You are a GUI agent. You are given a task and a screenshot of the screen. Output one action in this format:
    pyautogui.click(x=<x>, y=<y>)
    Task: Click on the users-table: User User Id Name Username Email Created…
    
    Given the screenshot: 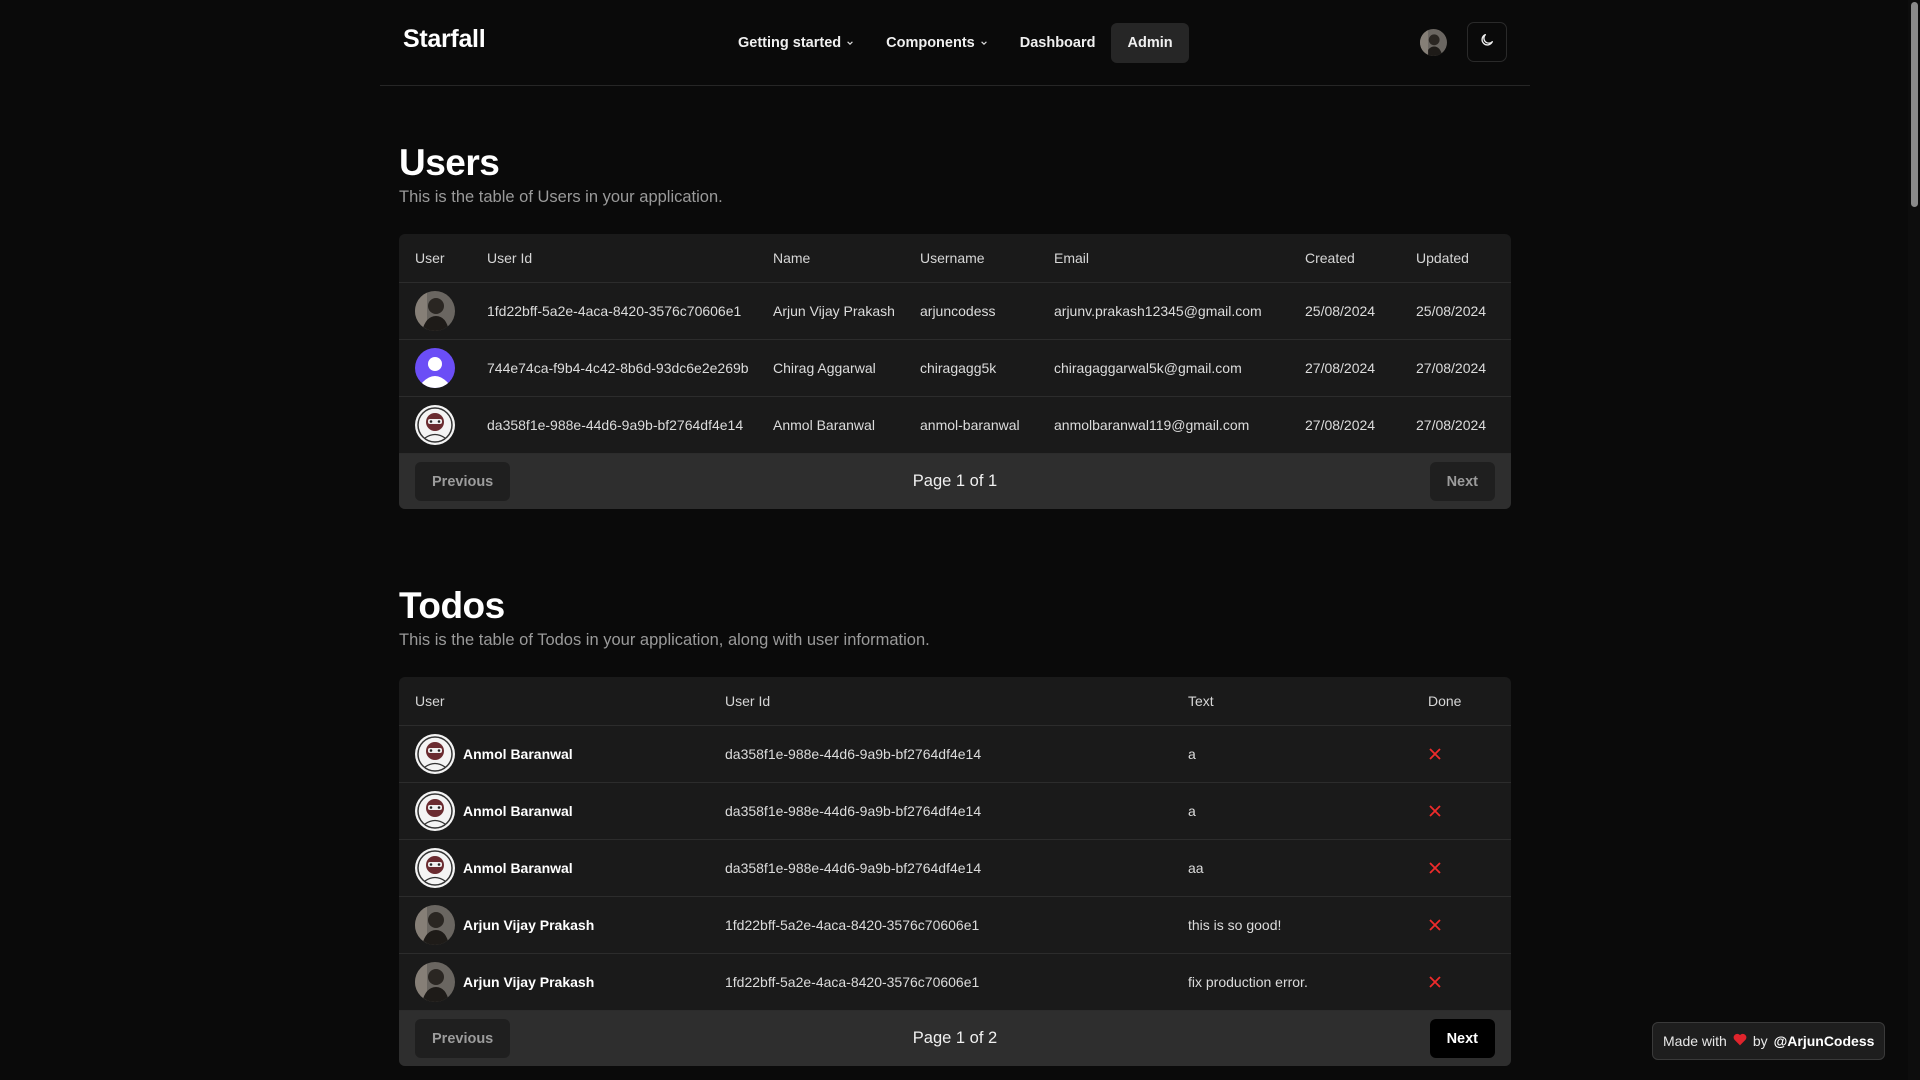 What is the action you would take?
    pyautogui.click(x=955, y=371)
    